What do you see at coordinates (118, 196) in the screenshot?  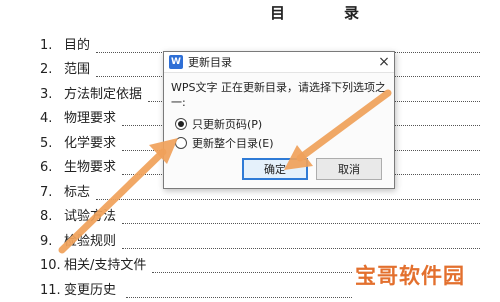 I see `arrow-to-page-numbers-option` at bounding box center [118, 196].